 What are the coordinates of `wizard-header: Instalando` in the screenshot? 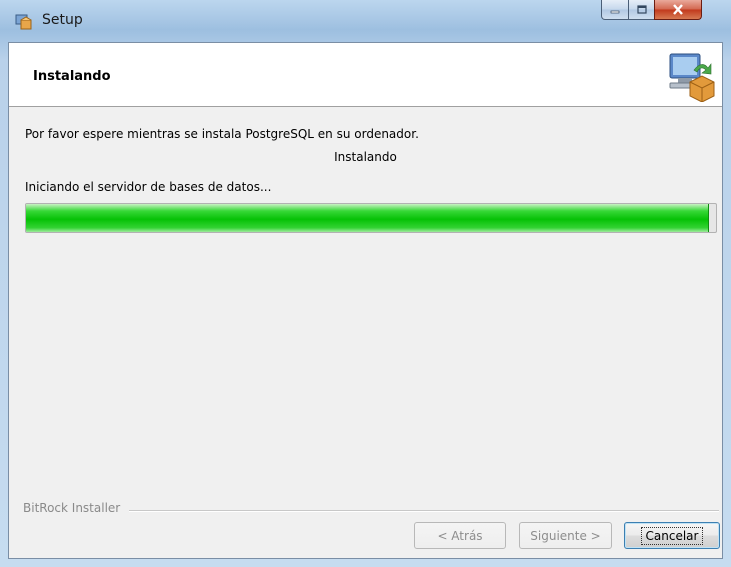 It's located at (365, 75).